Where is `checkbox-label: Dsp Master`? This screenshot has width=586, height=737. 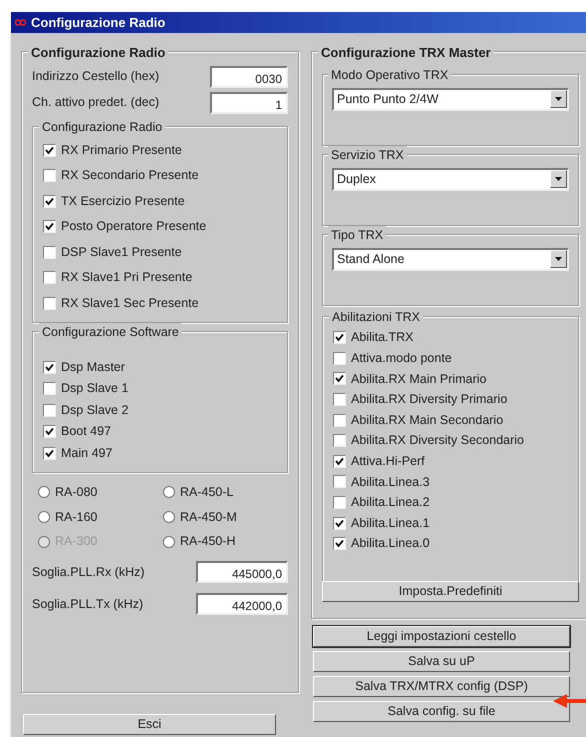 checkbox-label: Dsp Master is located at coordinates (93, 367).